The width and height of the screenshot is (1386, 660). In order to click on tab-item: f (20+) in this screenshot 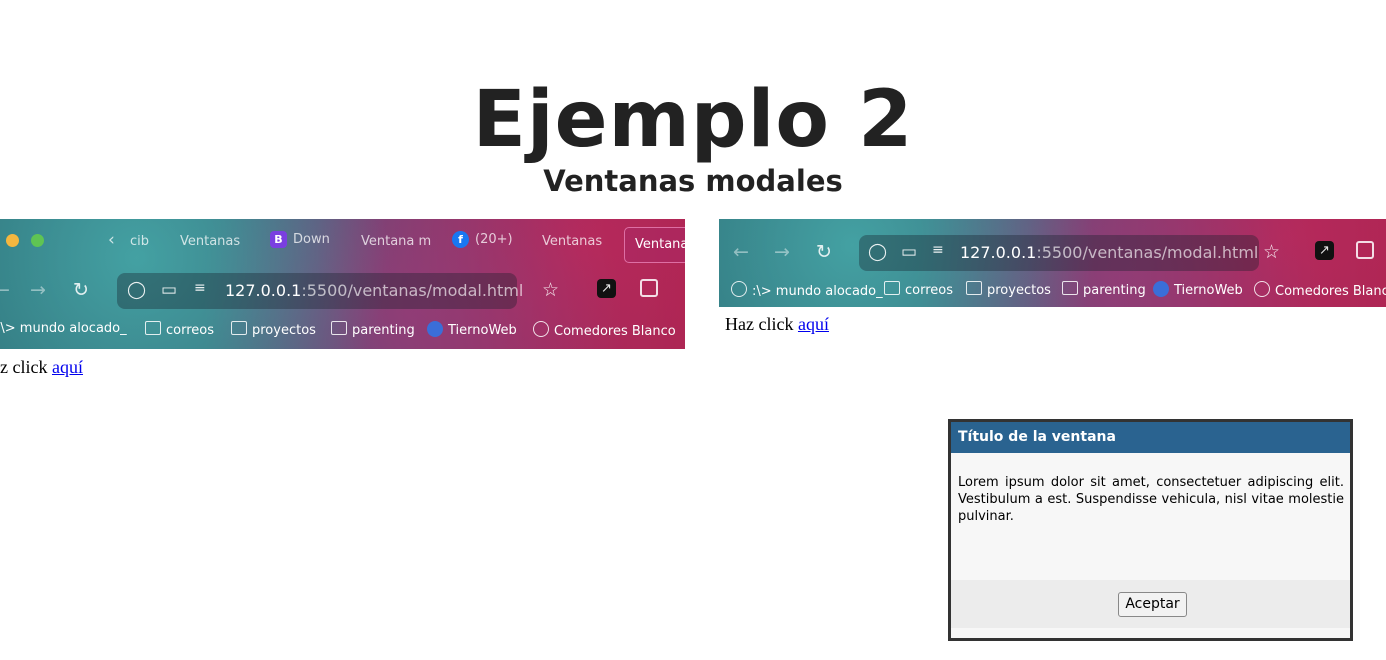, I will do `click(482, 239)`.